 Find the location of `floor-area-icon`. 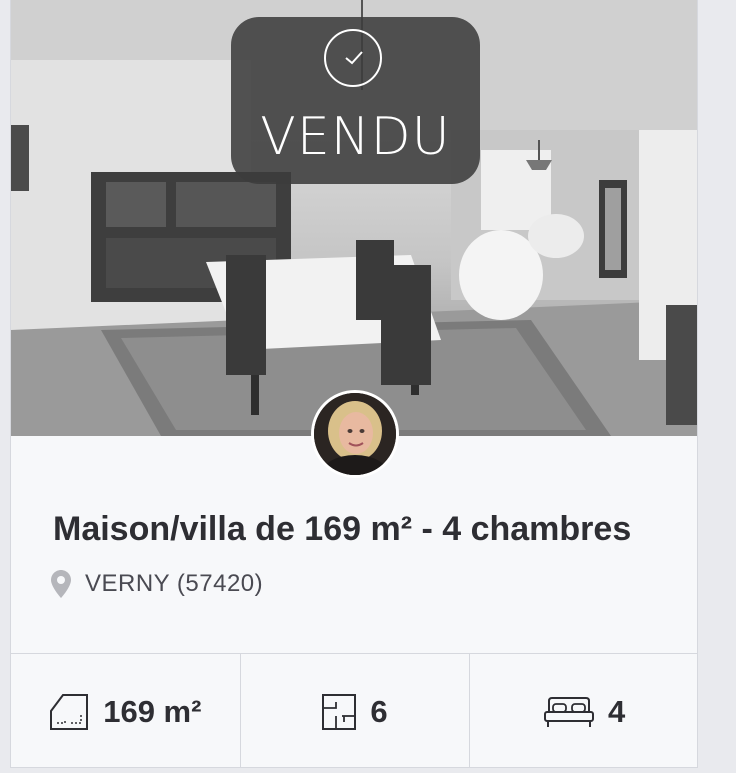

floor-area-icon is located at coordinates (69, 711).